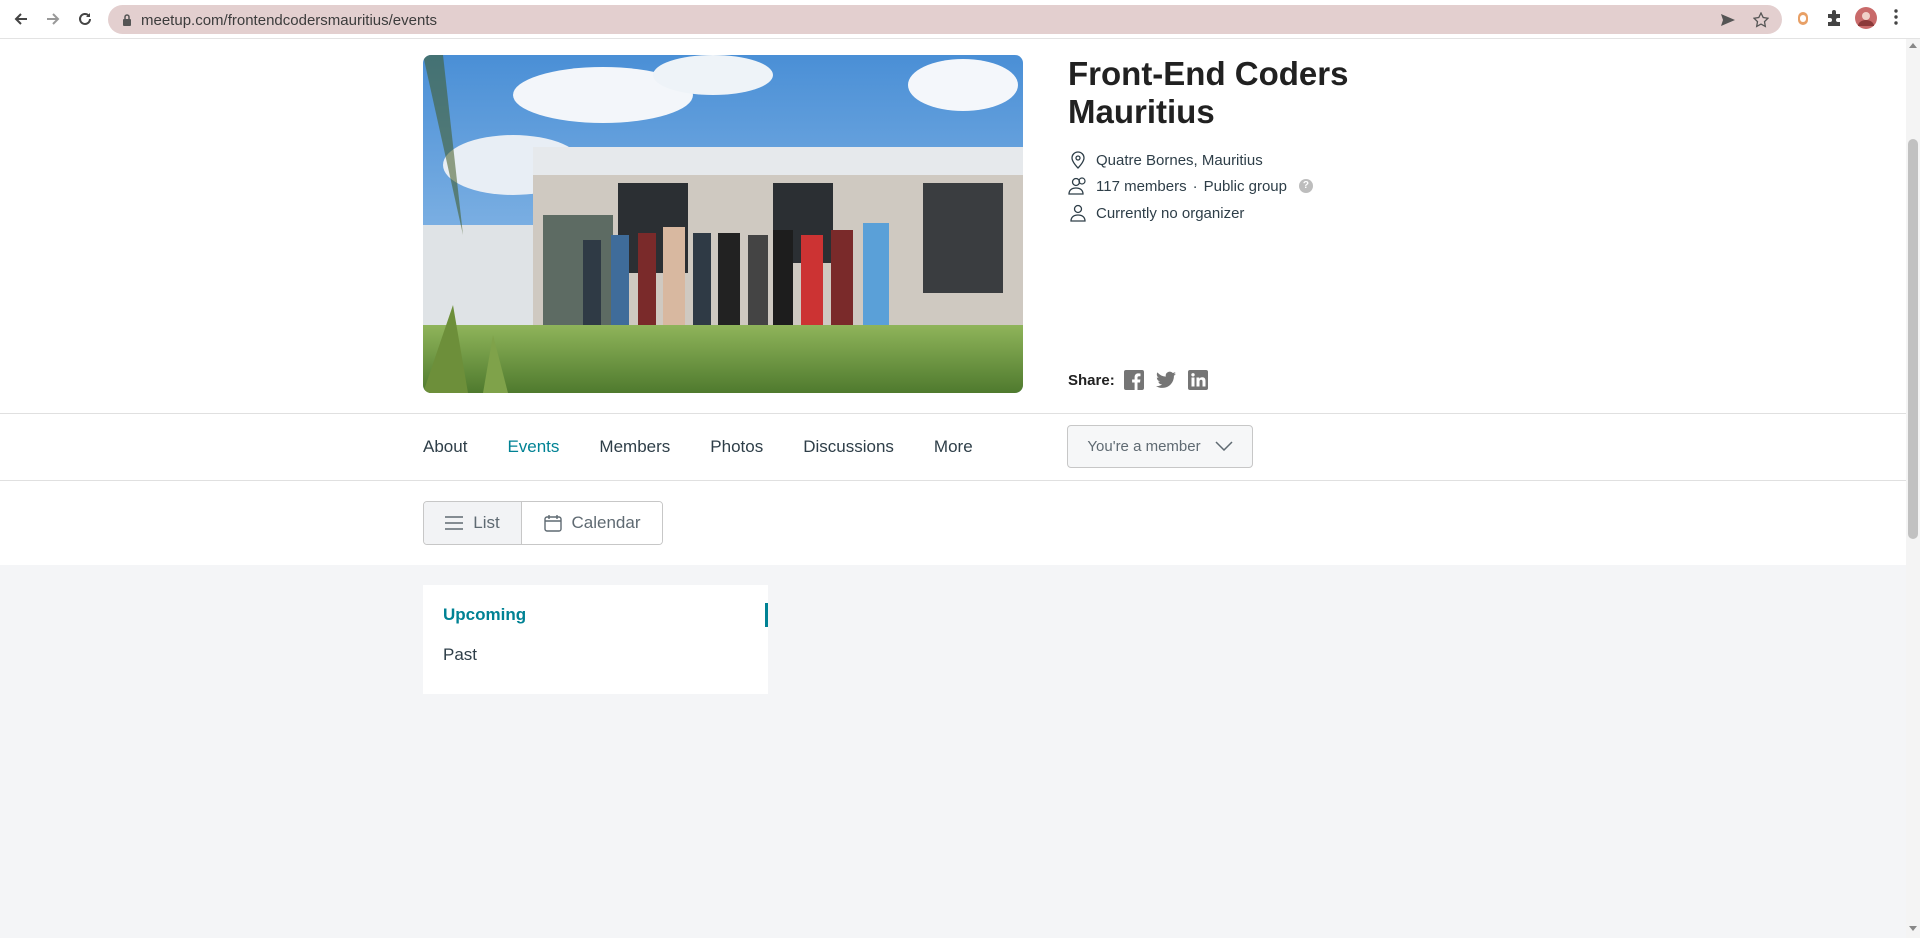 This screenshot has height=938, width=1920. I want to click on membership-label: You're a member, so click(1144, 446).